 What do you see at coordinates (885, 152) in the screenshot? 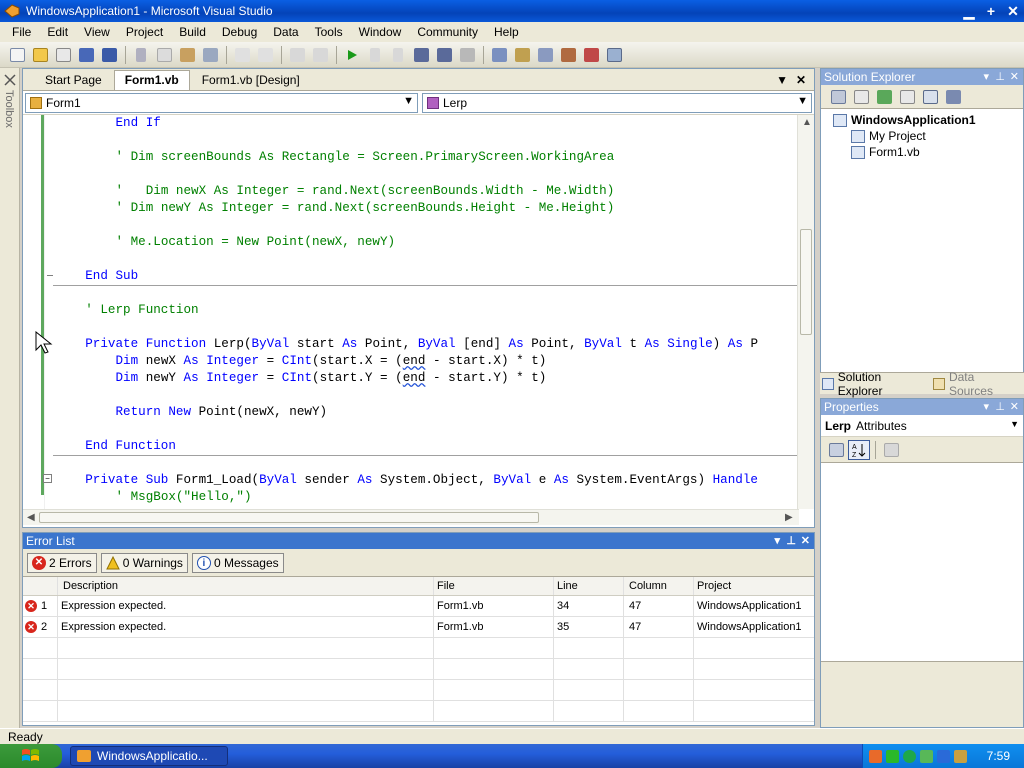
I see `form1-node: Form1.vb` at bounding box center [885, 152].